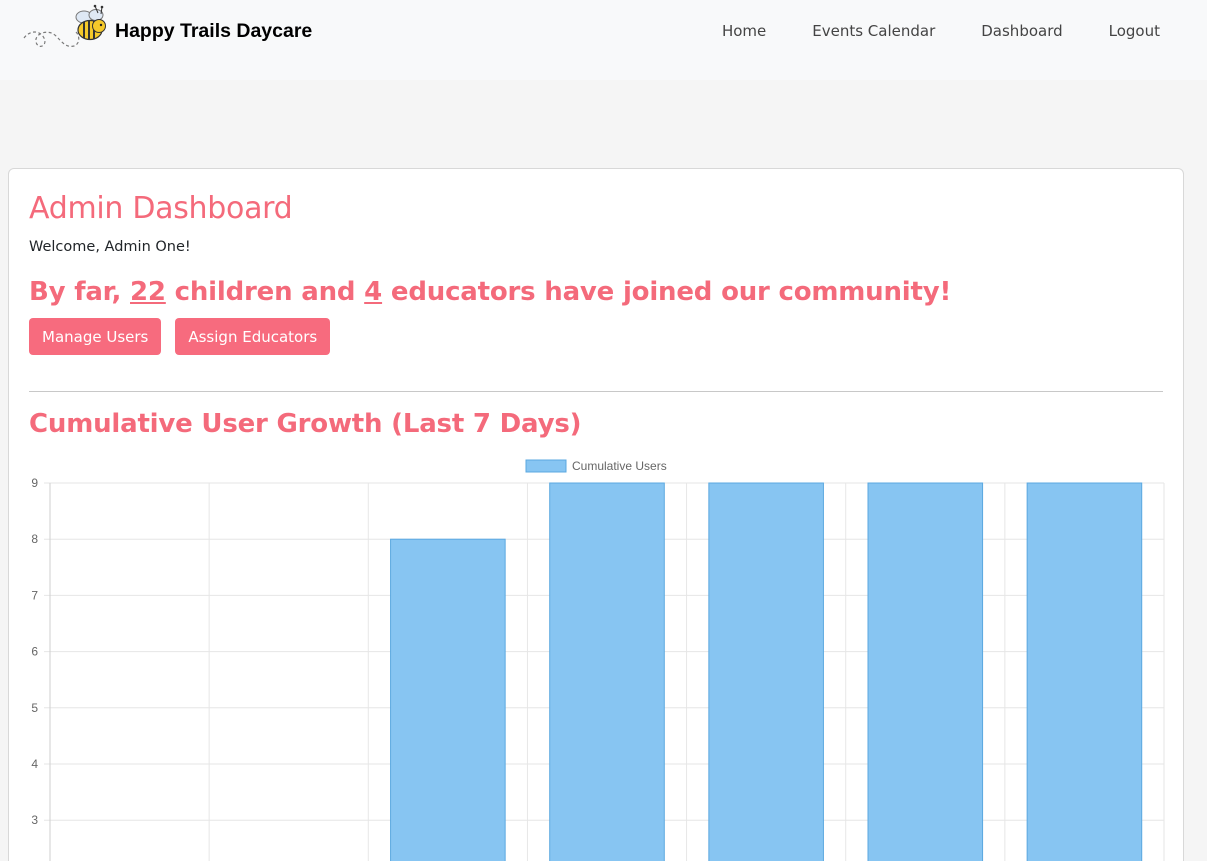 The image size is (1207, 861). I want to click on community-mid: children and, so click(265, 292).